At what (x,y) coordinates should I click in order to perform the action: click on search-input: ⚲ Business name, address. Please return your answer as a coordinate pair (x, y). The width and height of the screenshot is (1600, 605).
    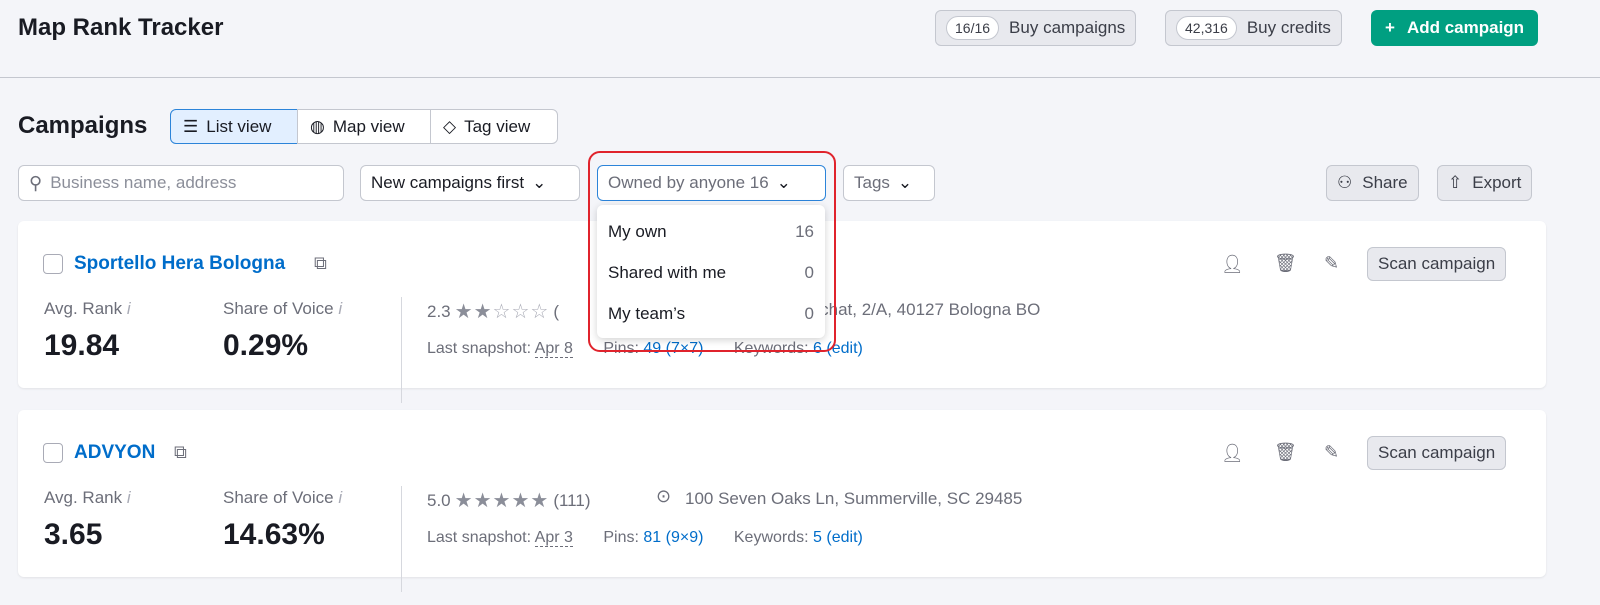
    Looking at the image, I should click on (181, 183).